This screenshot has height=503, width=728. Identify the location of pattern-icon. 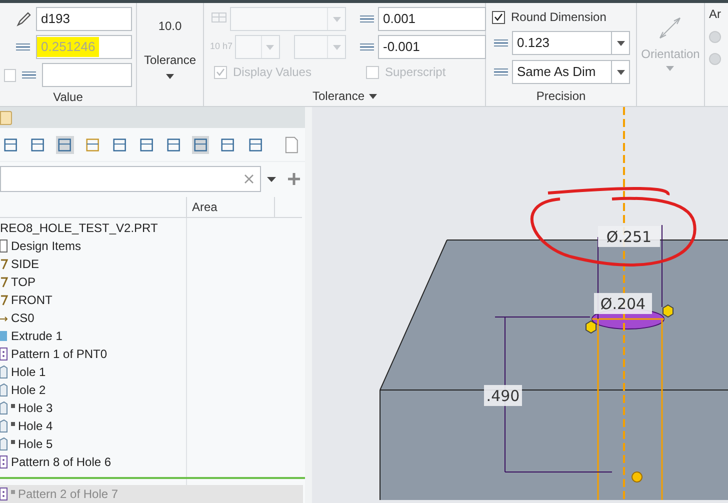
(4, 493).